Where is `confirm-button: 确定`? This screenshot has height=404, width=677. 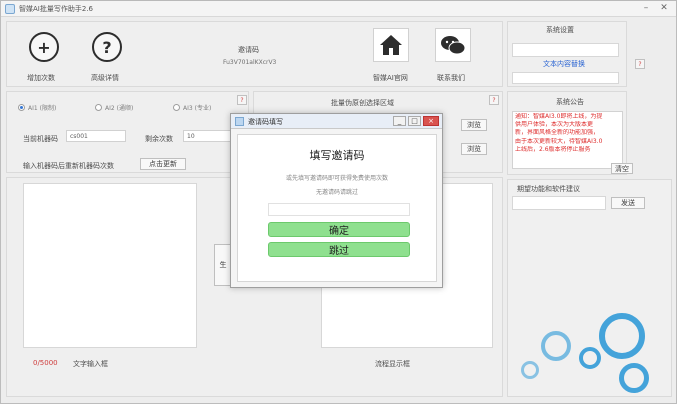 confirm-button: 确定 is located at coordinates (339, 229).